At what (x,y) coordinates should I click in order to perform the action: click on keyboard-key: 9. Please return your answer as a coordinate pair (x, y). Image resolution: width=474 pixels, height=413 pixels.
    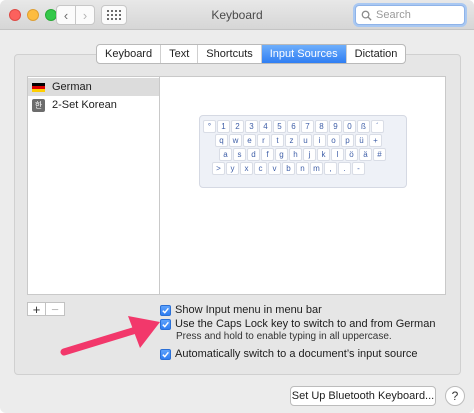
    Looking at the image, I should click on (335, 126).